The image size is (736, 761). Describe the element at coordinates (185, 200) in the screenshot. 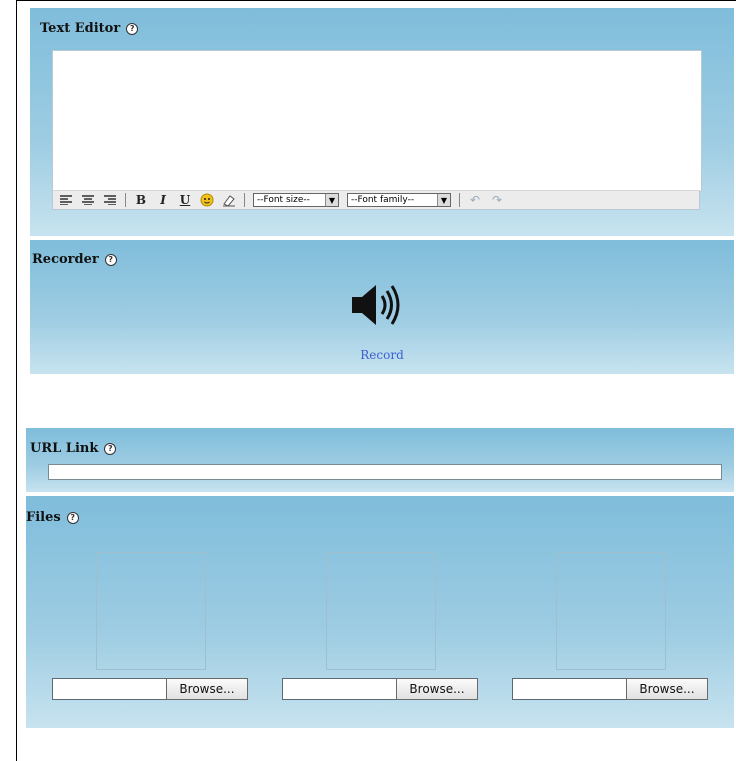

I see `underline-button: U` at that location.